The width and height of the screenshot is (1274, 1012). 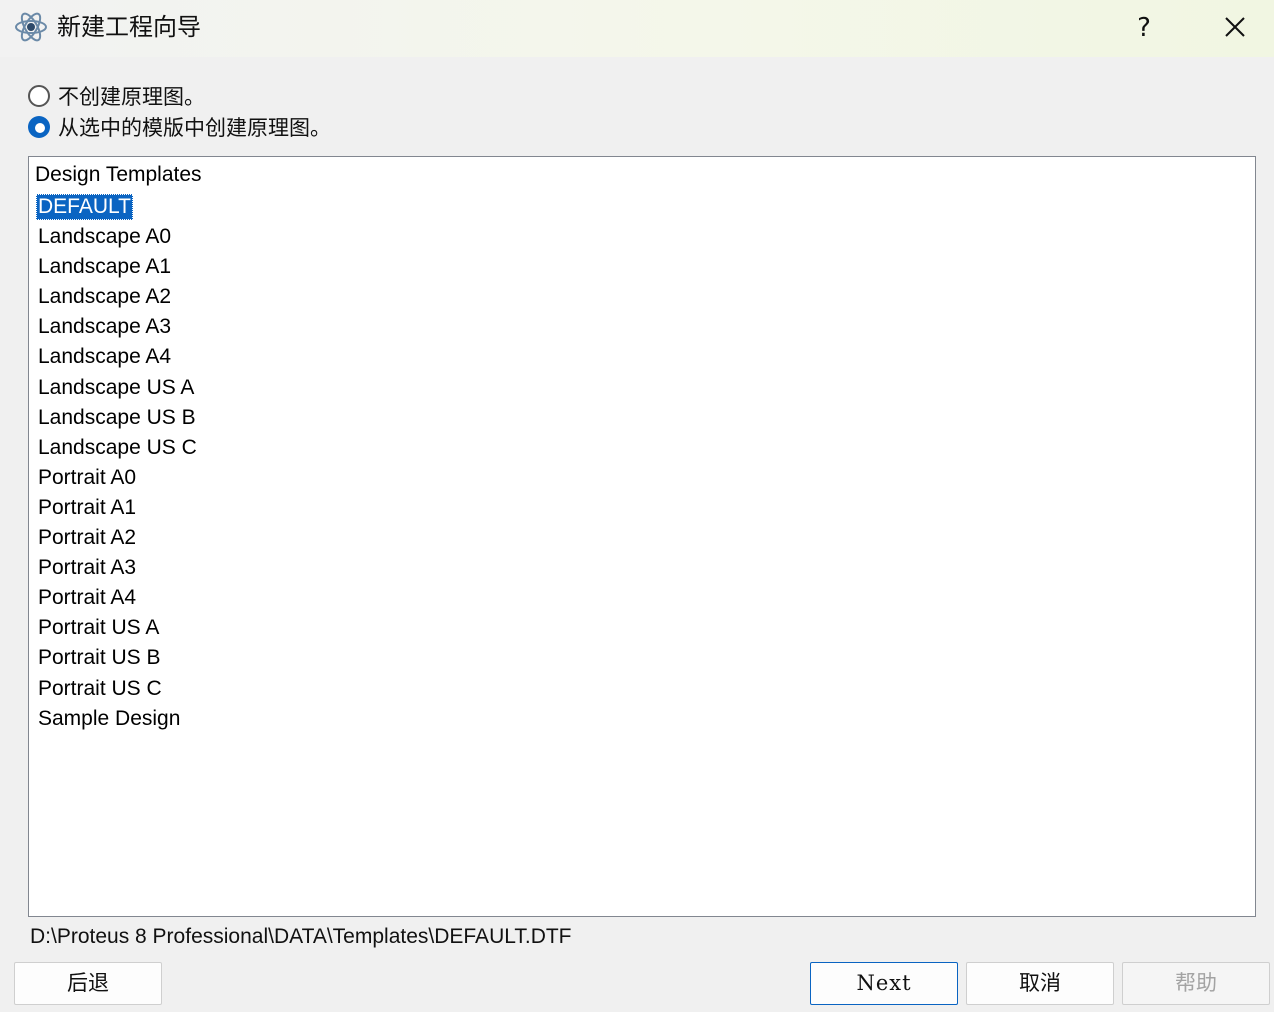 I want to click on template-list-header: Design Templates, so click(x=118, y=174).